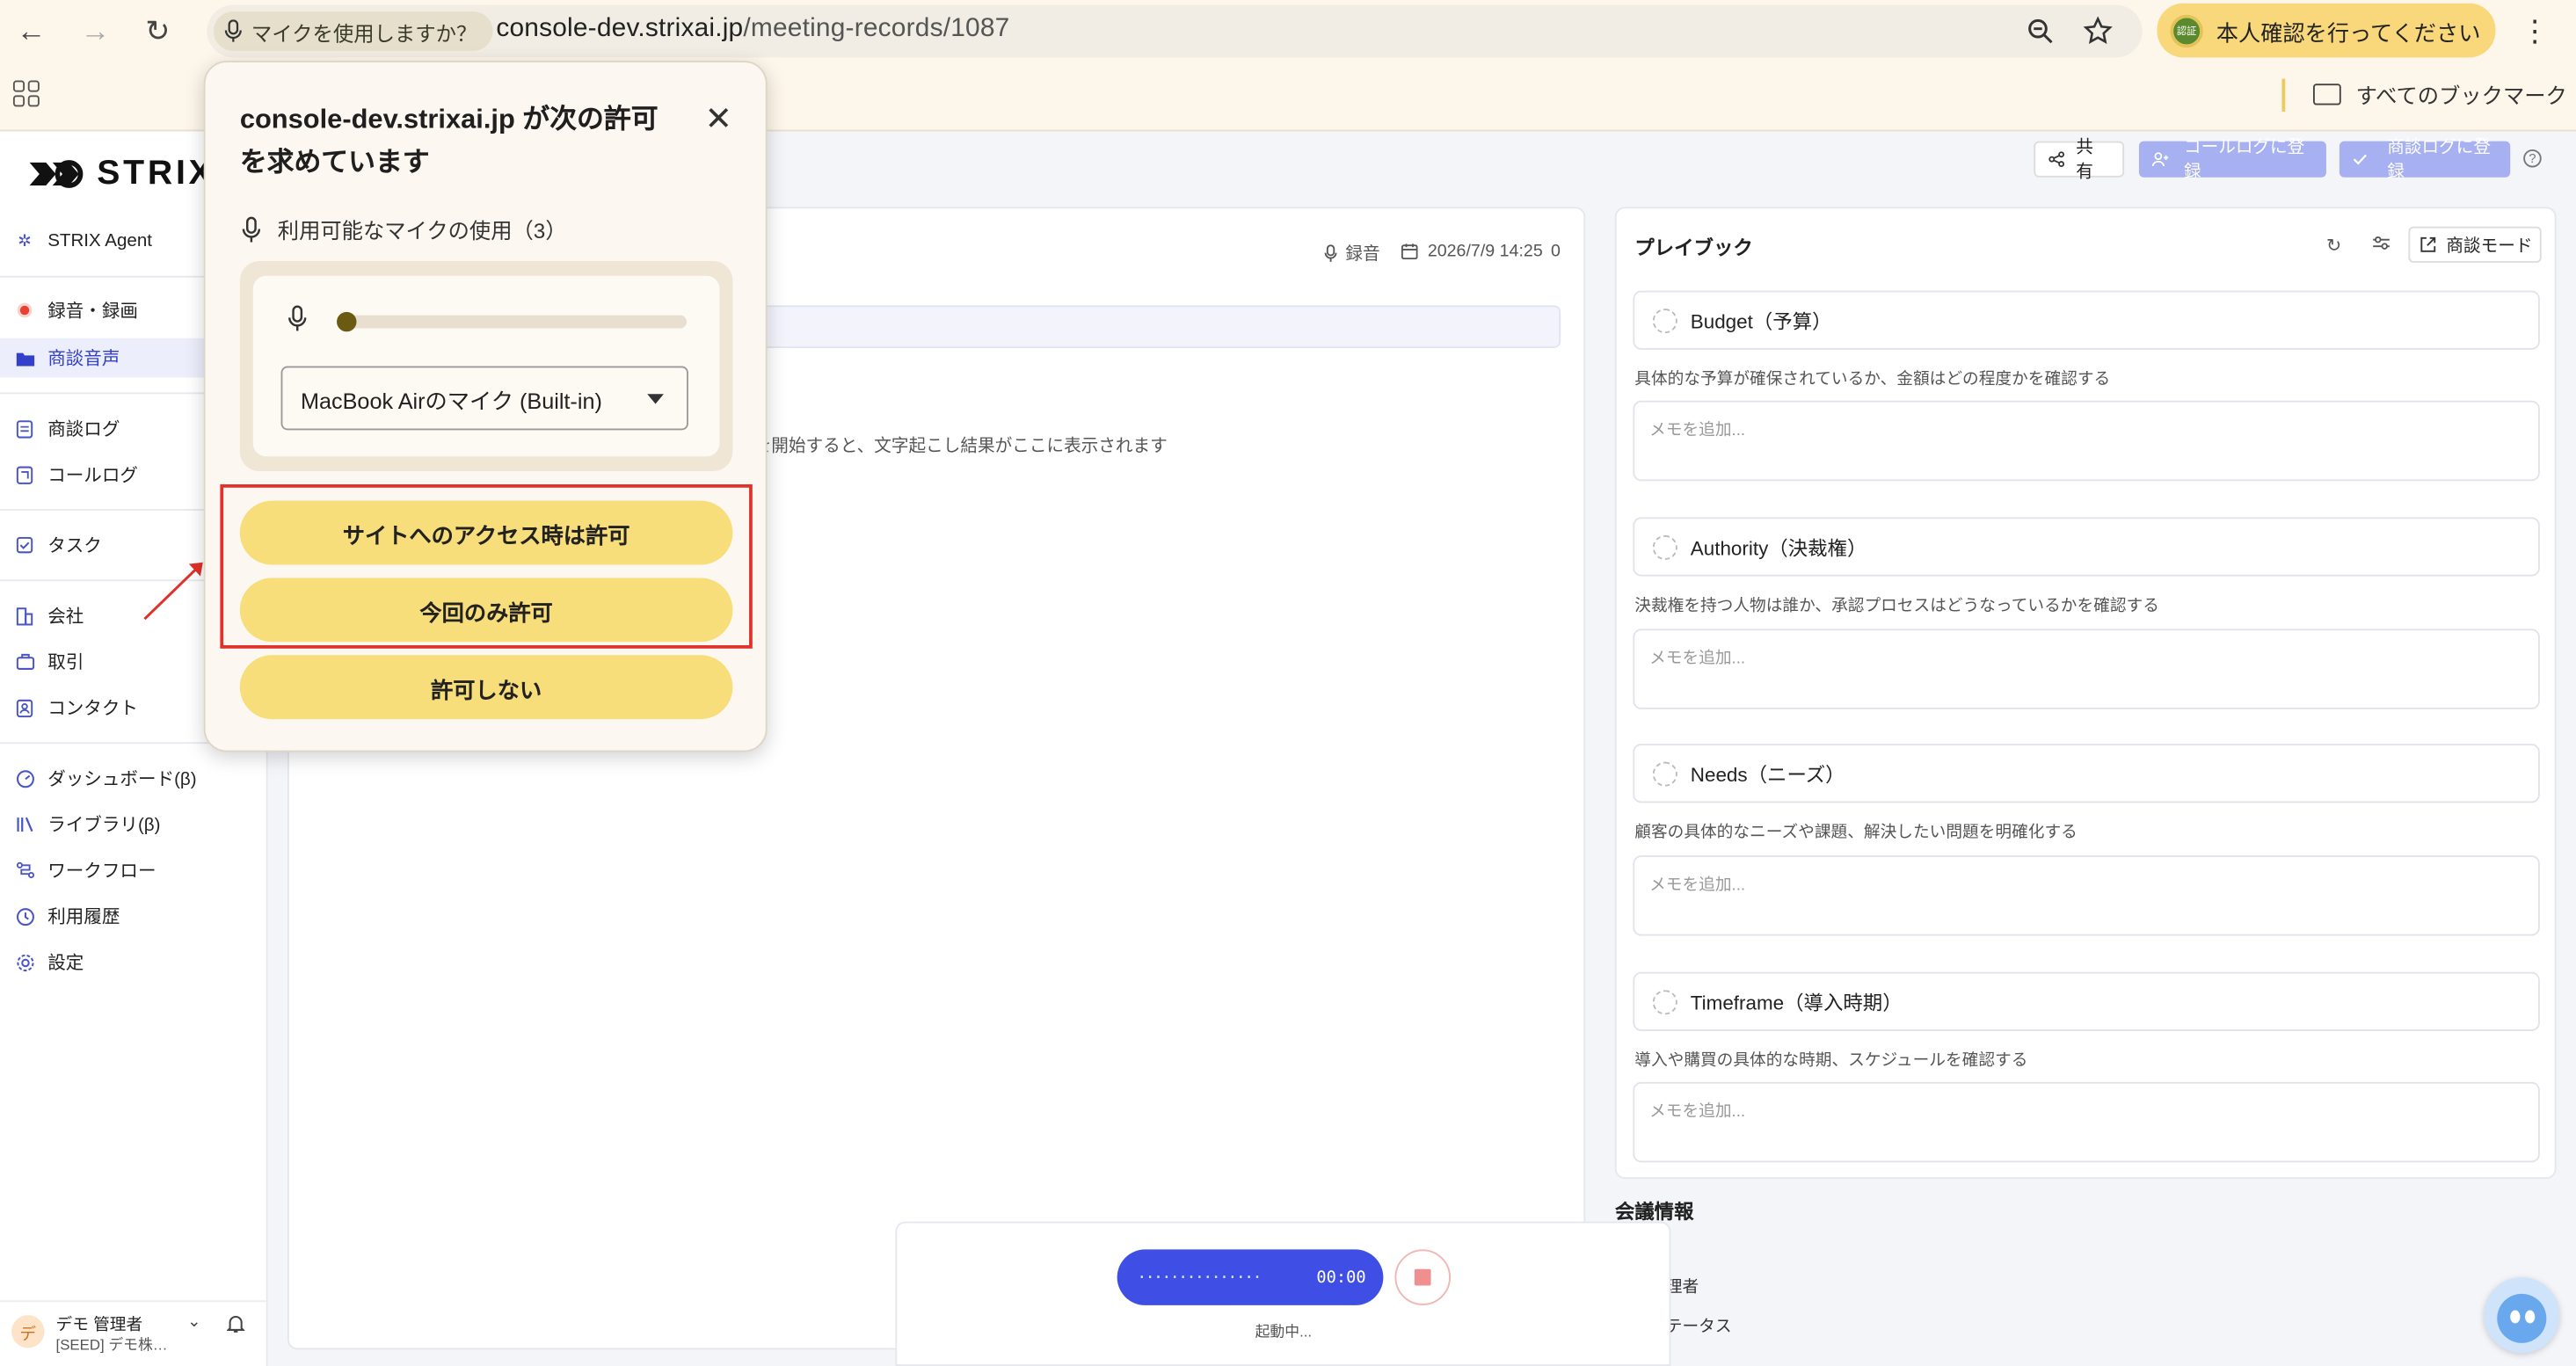 This screenshot has width=2576, height=1366. I want to click on share-label: 共有, so click(2084, 160).